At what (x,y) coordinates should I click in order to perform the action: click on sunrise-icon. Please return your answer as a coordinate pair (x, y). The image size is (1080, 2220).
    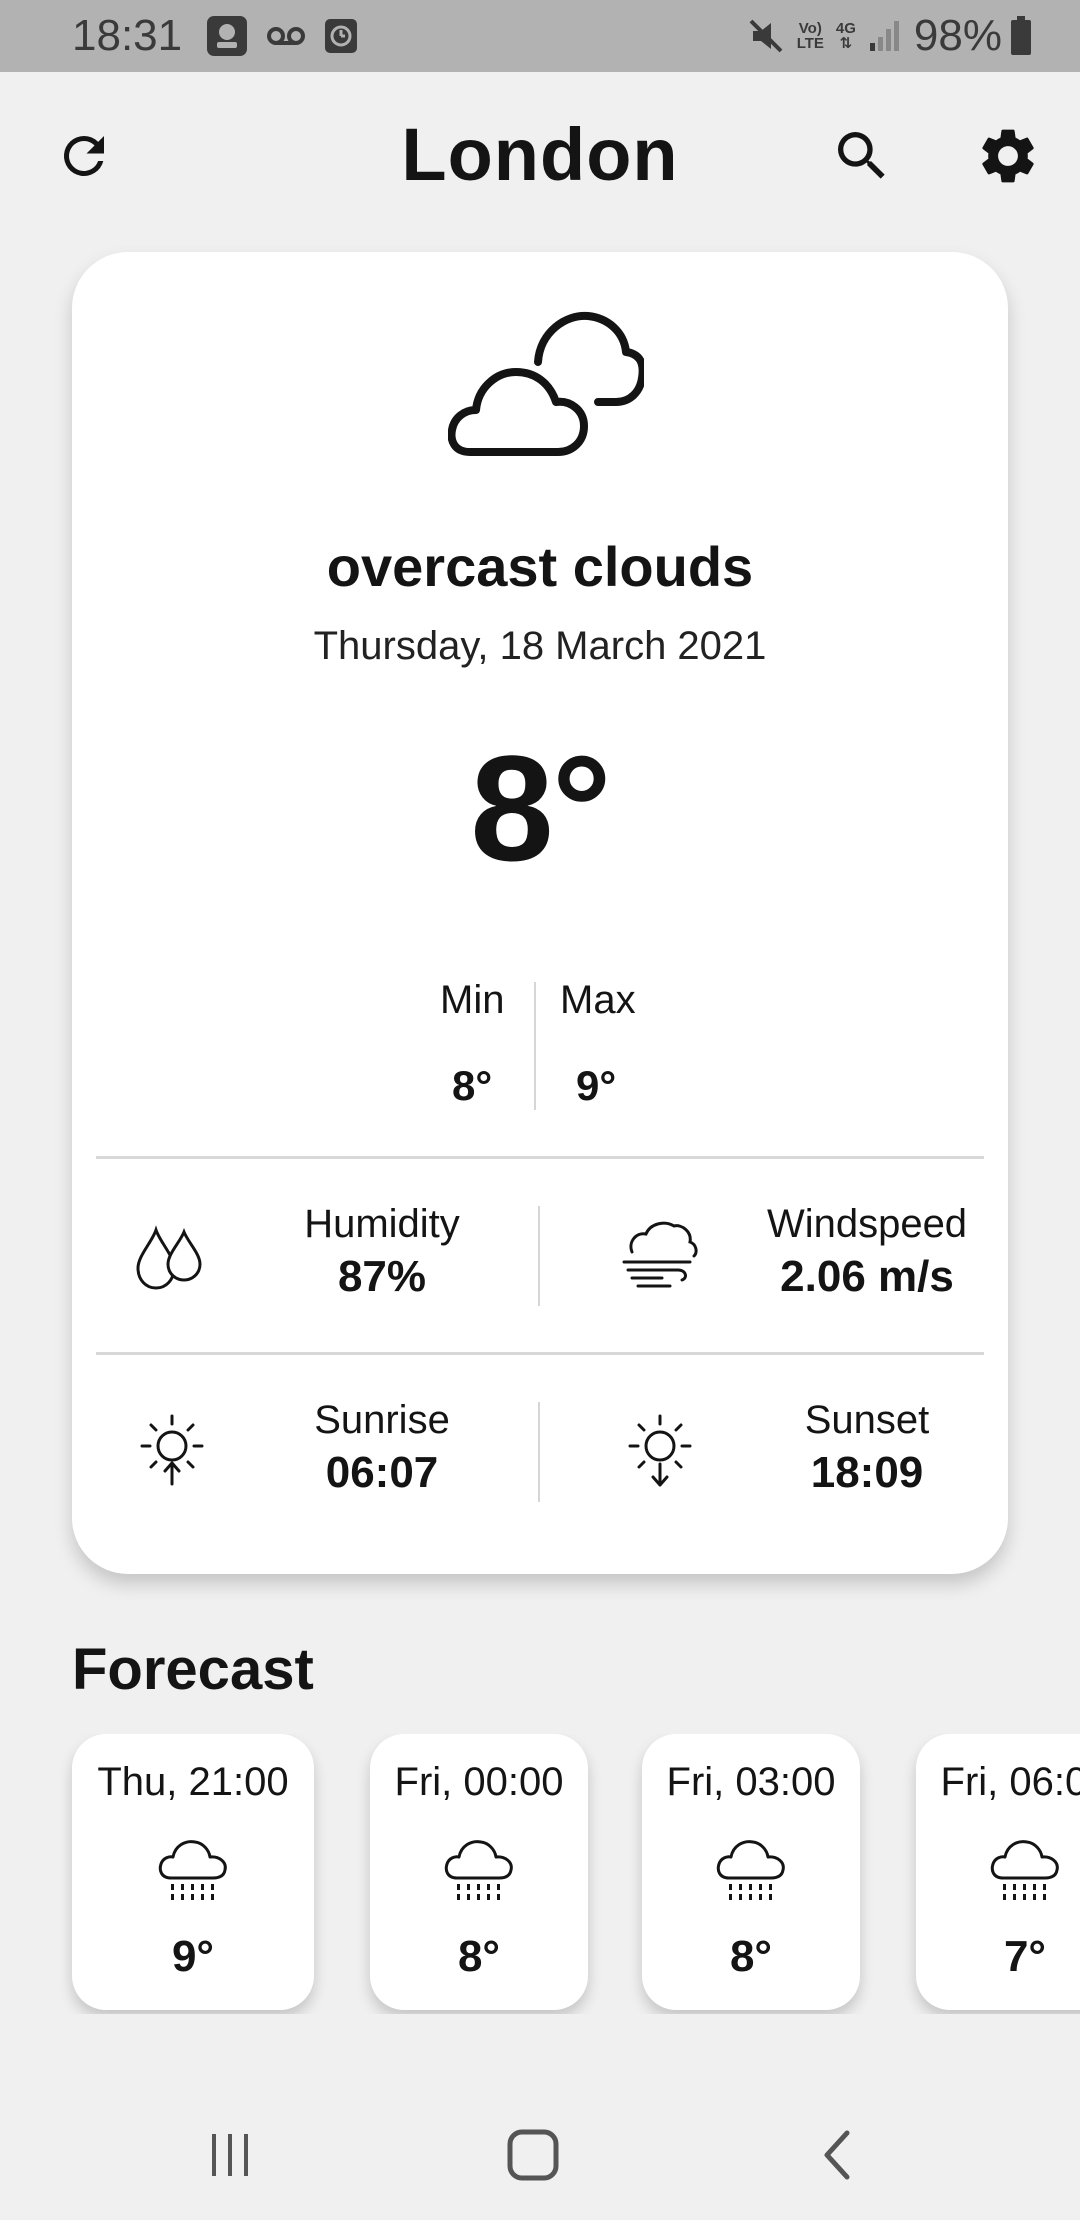
    Looking at the image, I should click on (172, 1450).